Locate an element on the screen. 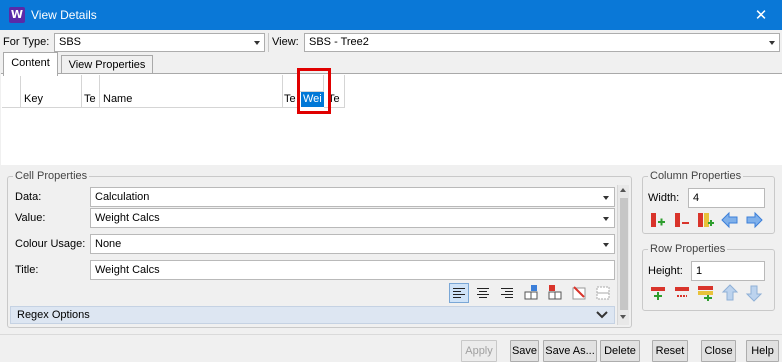 This screenshot has width=782, height=362. column-properties-title: Column Properties is located at coordinates (696, 176).